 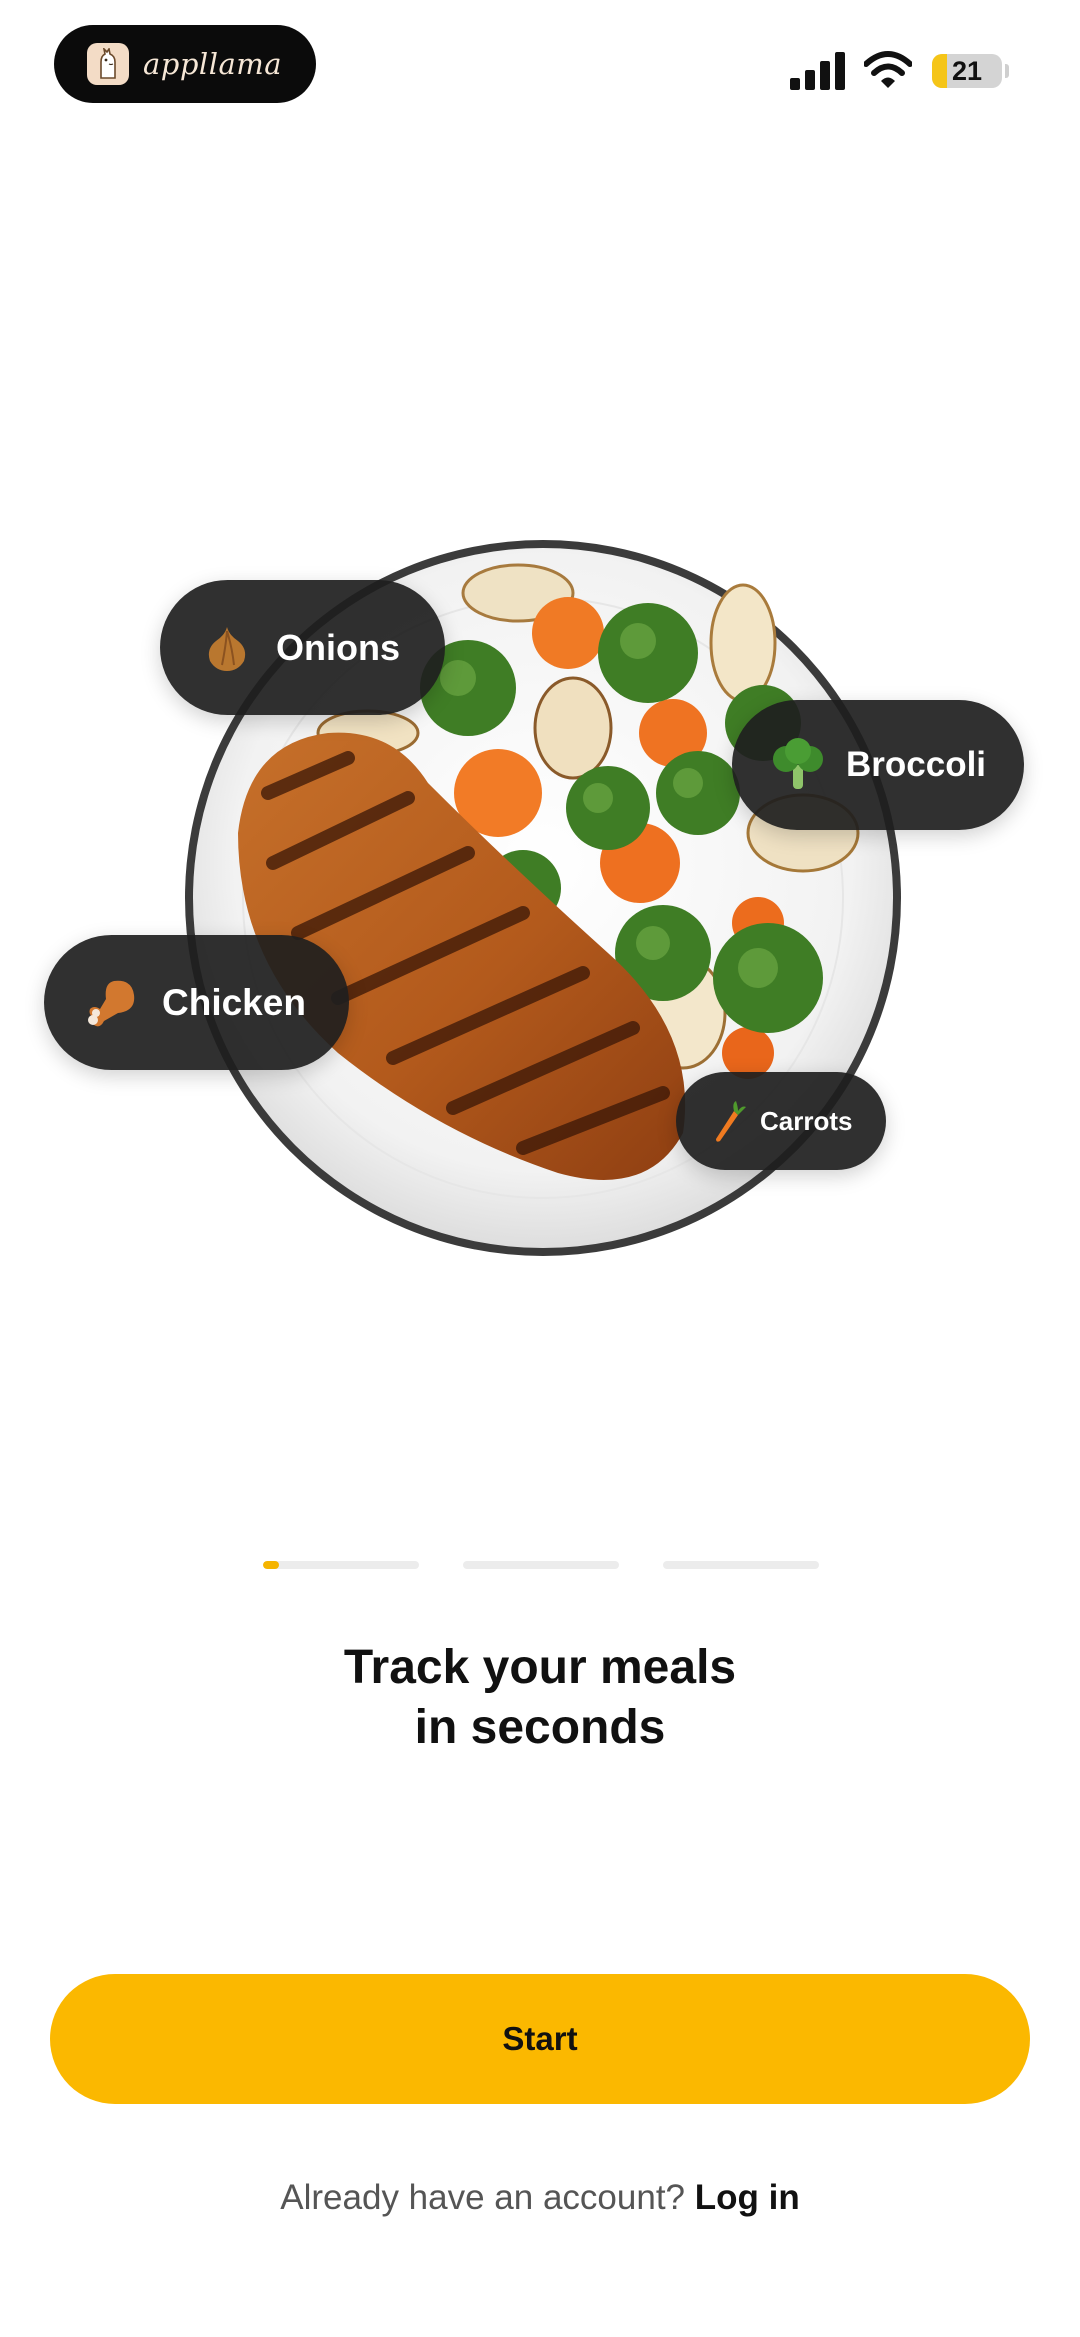 I want to click on wifi-icon, so click(x=888, y=69).